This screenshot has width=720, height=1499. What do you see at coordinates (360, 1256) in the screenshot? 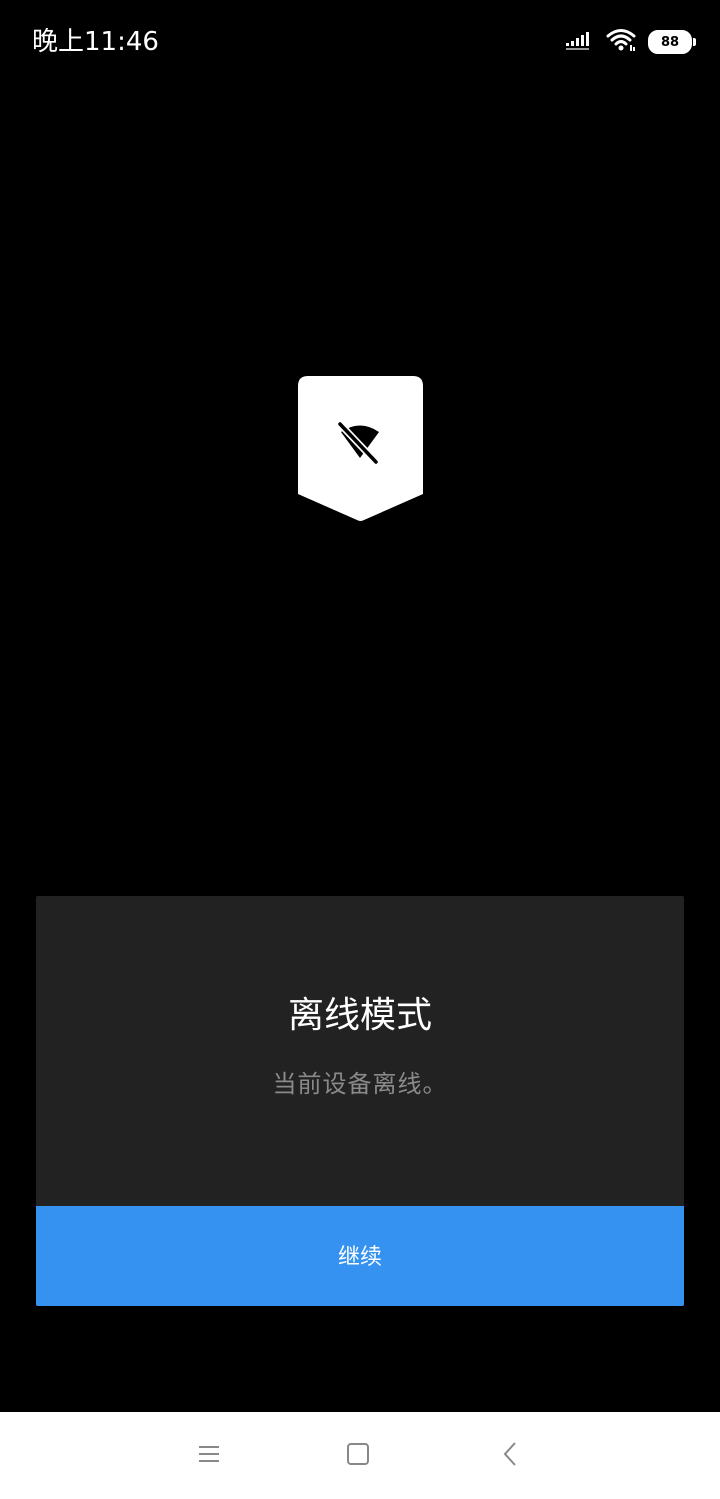
I see `continue-button: 继续` at bounding box center [360, 1256].